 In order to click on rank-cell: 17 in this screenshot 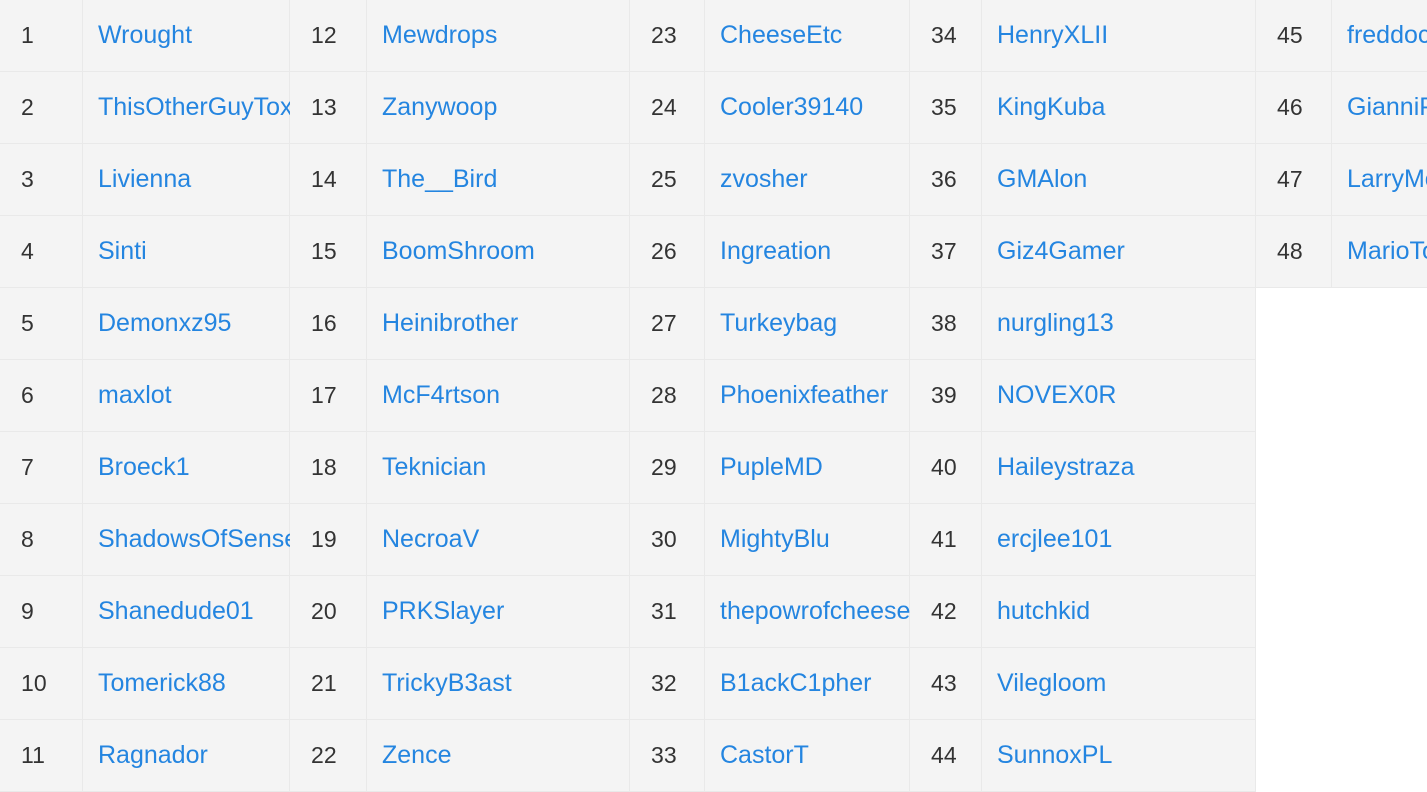, I will do `click(328, 395)`.